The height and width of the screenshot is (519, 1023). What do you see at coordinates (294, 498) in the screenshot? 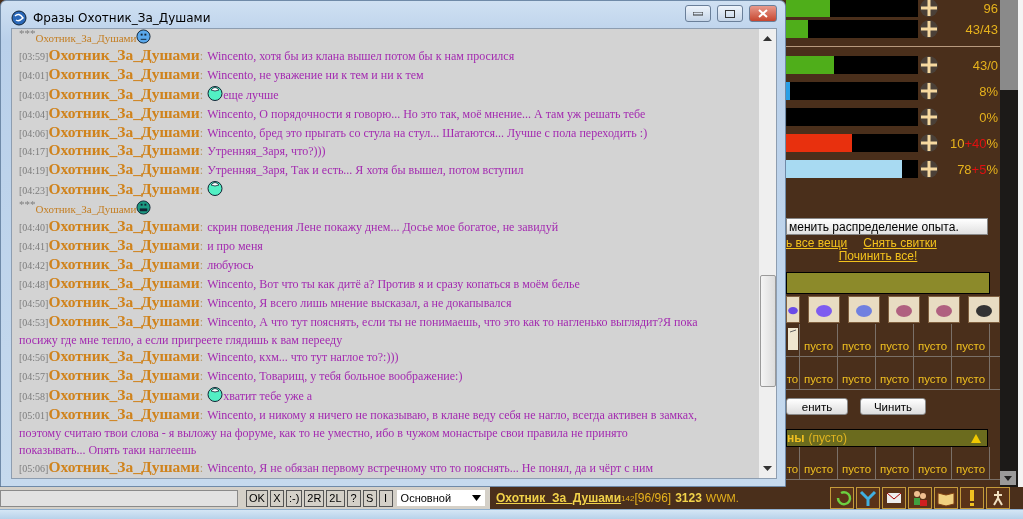
I see `chat-button: :-)` at bounding box center [294, 498].